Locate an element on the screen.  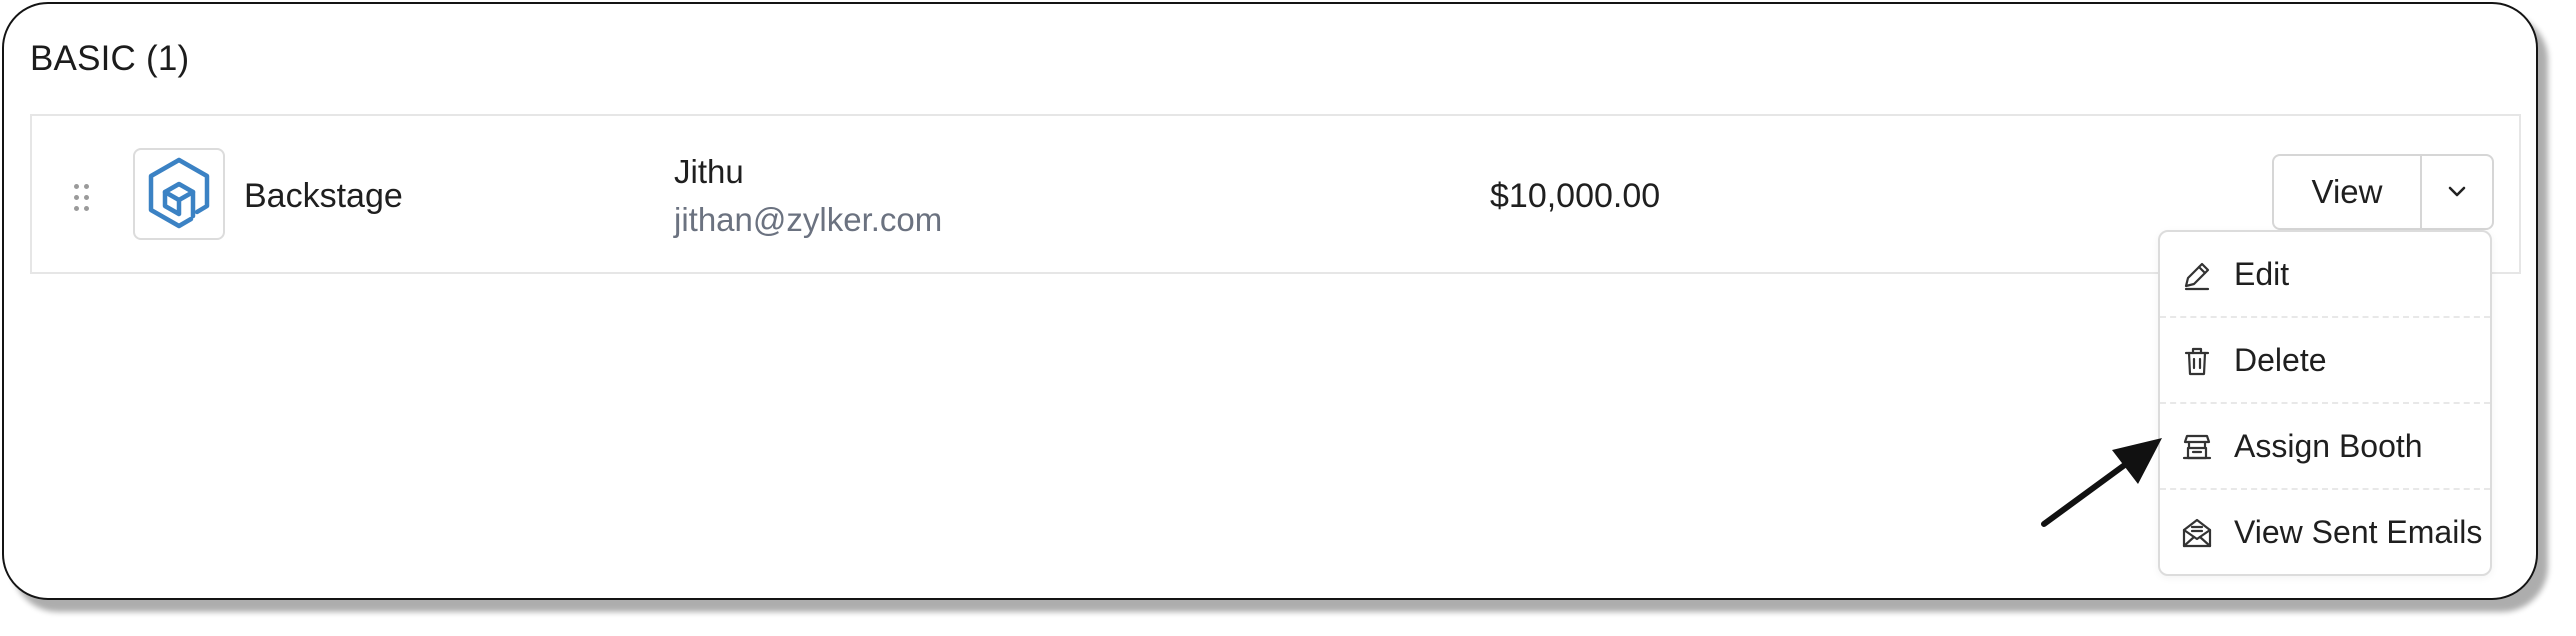
view-split-button: View is located at coordinates (2383, 192).